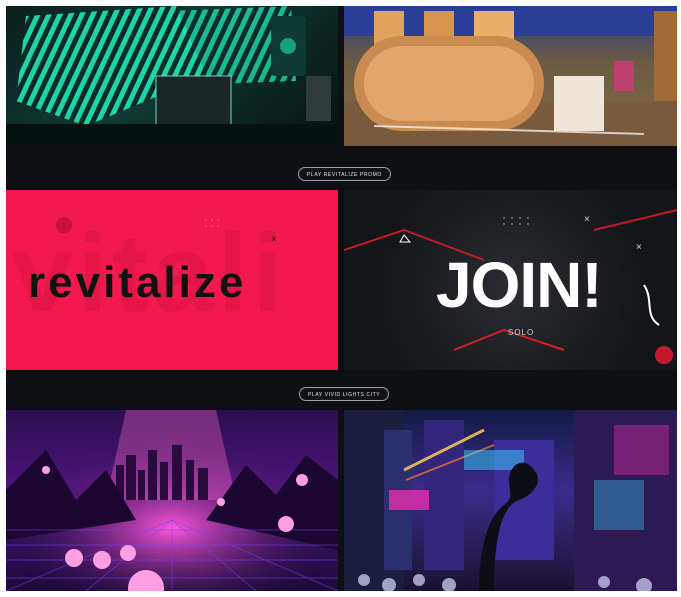 The height and width of the screenshot is (597, 681). I want to click on video-thumbnail-join: × × JOIN! SOLO, so click(510, 280).